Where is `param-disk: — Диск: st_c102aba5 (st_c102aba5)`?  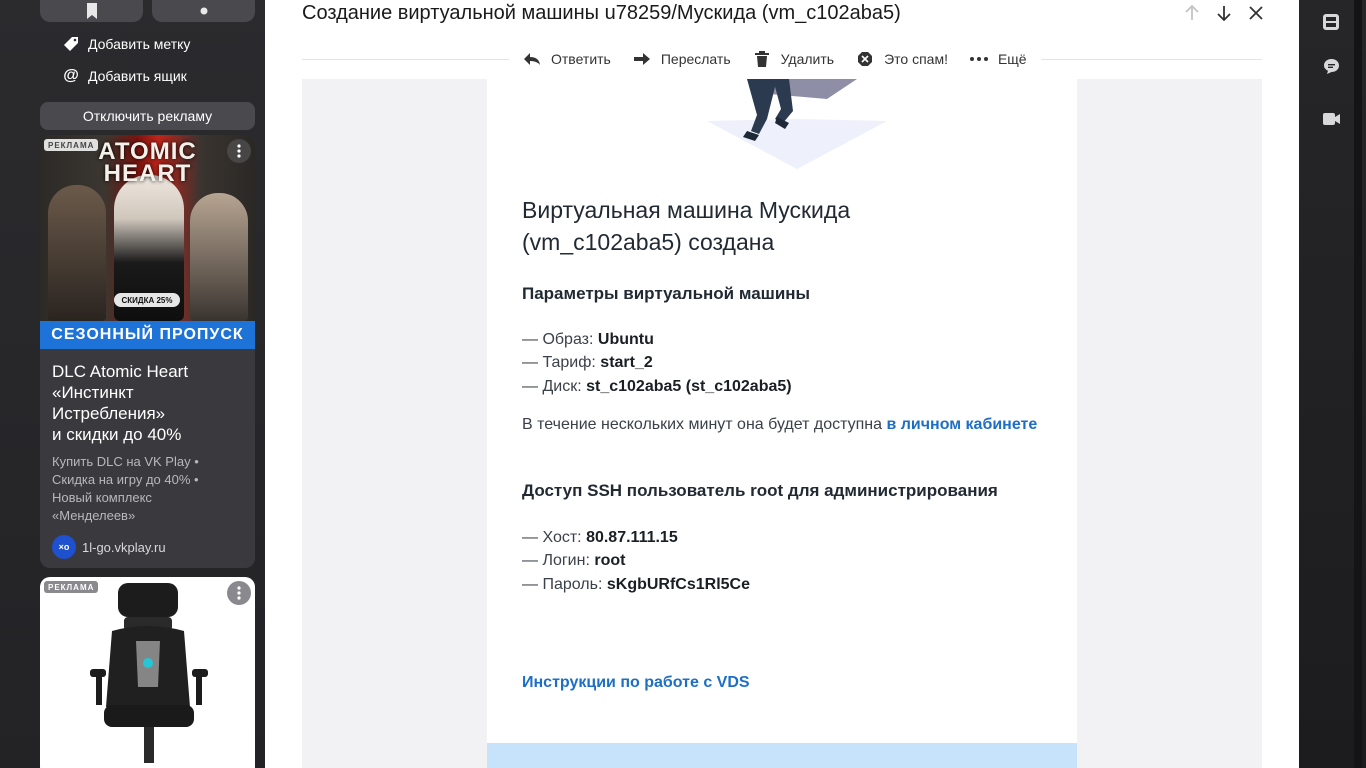 param-disk: — Диск: st_c102aba5 (st_c102aba5) is located at coordinates (657, 387).